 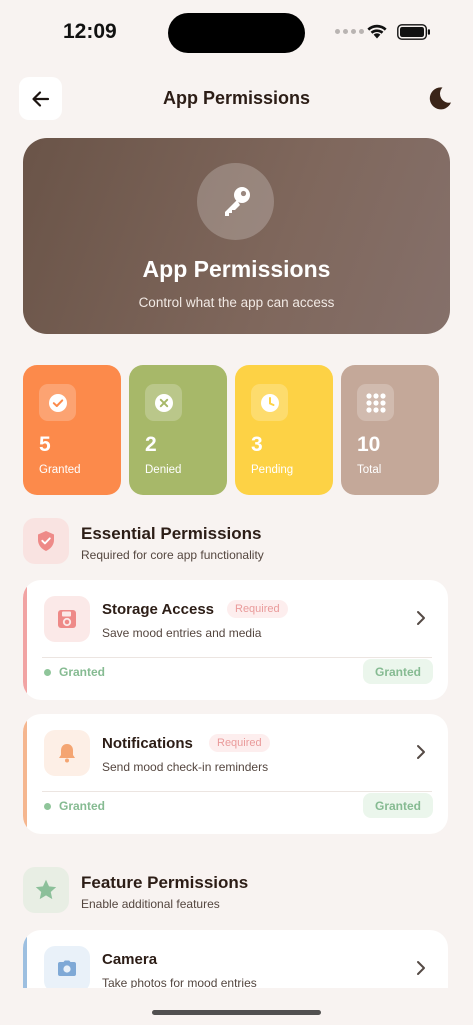 I want to click on shield-icon, so click(x=46, y=541).